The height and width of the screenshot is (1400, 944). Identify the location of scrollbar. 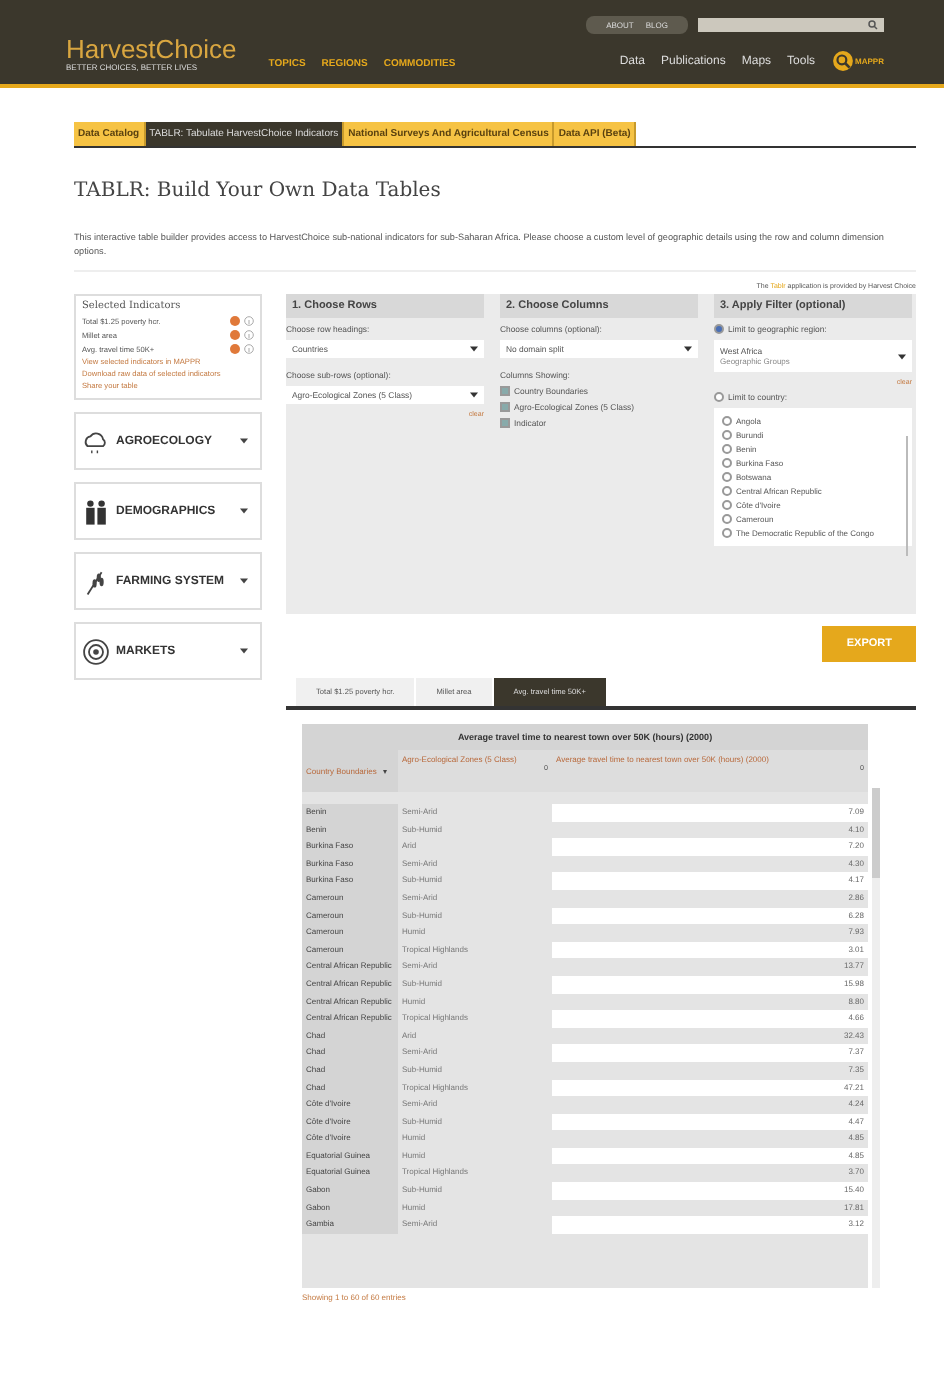
(907, 496).